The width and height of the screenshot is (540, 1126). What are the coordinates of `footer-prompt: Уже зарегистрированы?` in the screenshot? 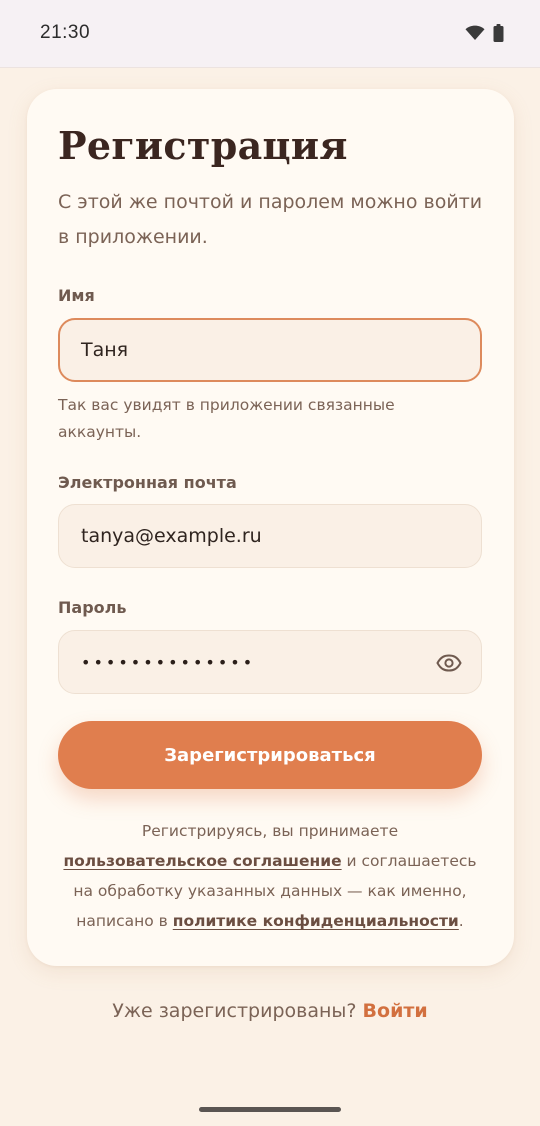 It's located at (237, 1011).